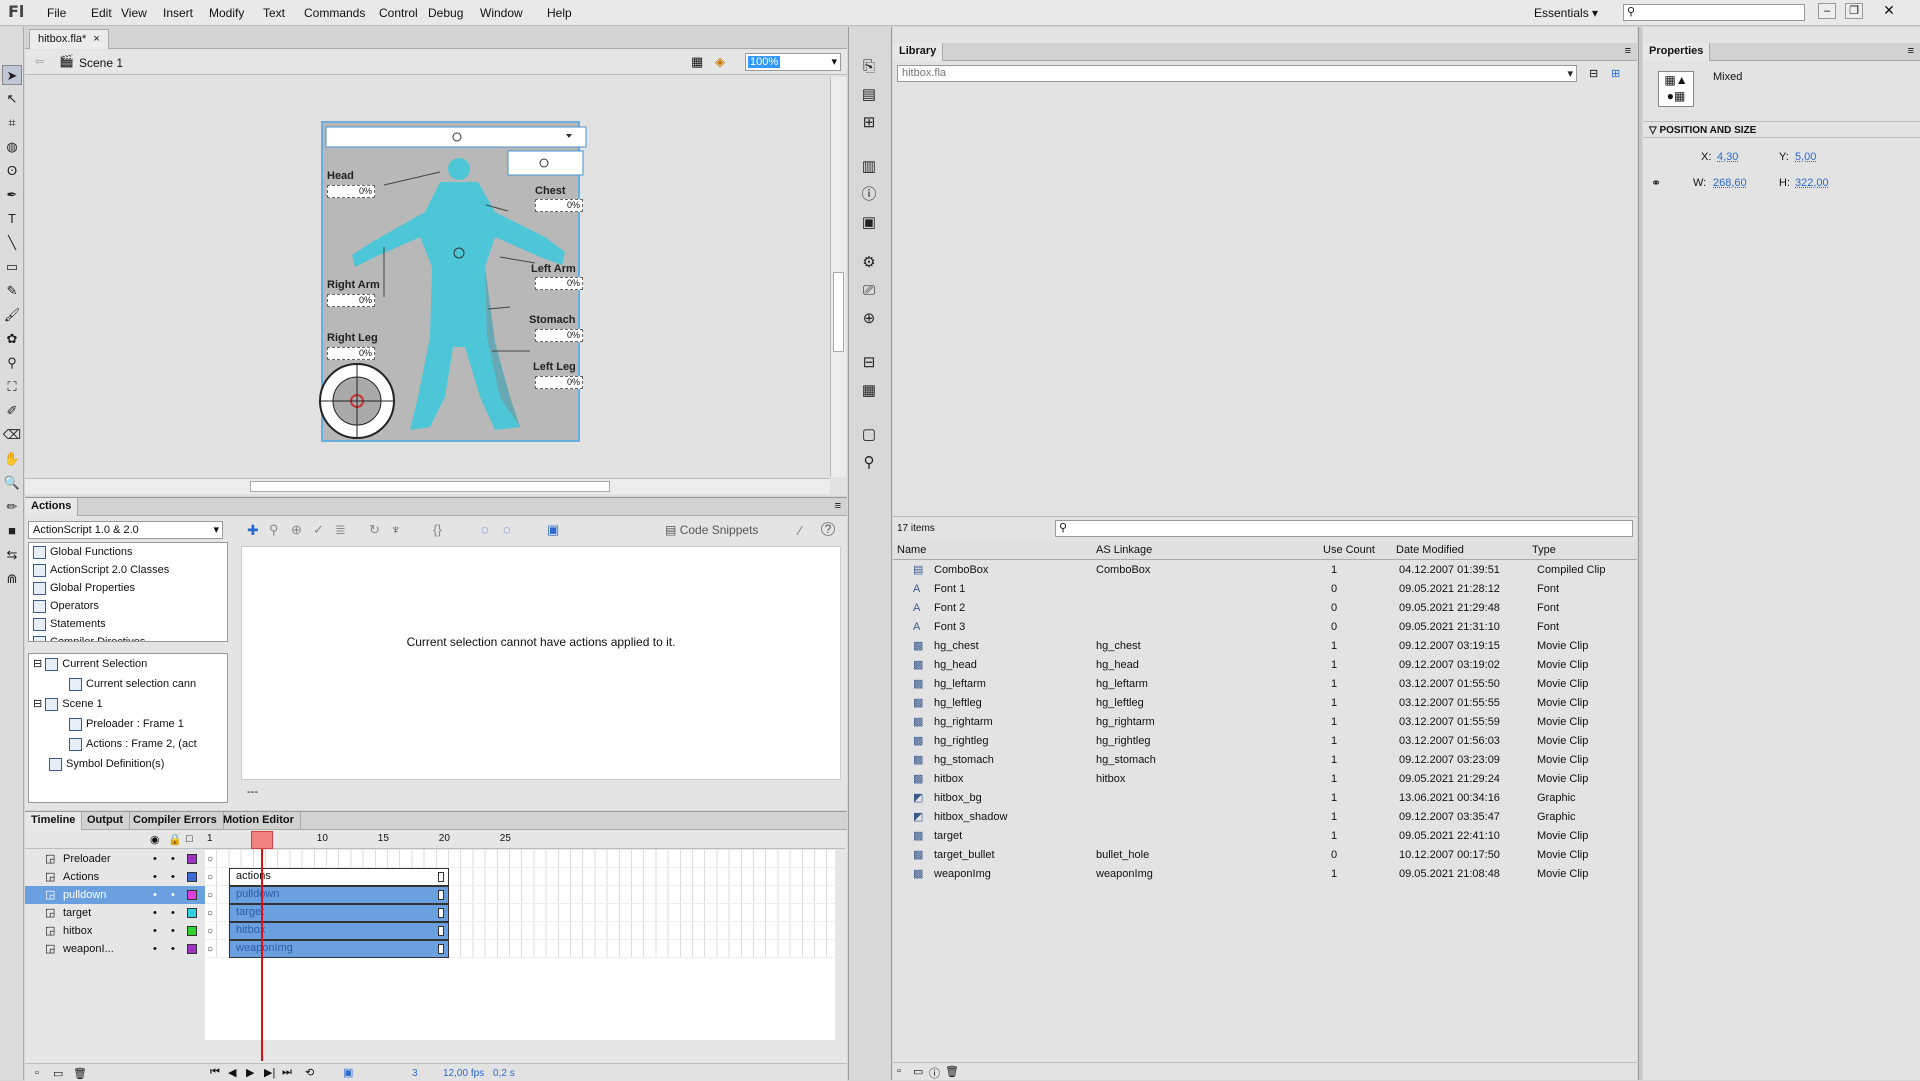 This screenshot has height=1081, width=1920. I want to click on layer-name: Actions, so click(81, 877).